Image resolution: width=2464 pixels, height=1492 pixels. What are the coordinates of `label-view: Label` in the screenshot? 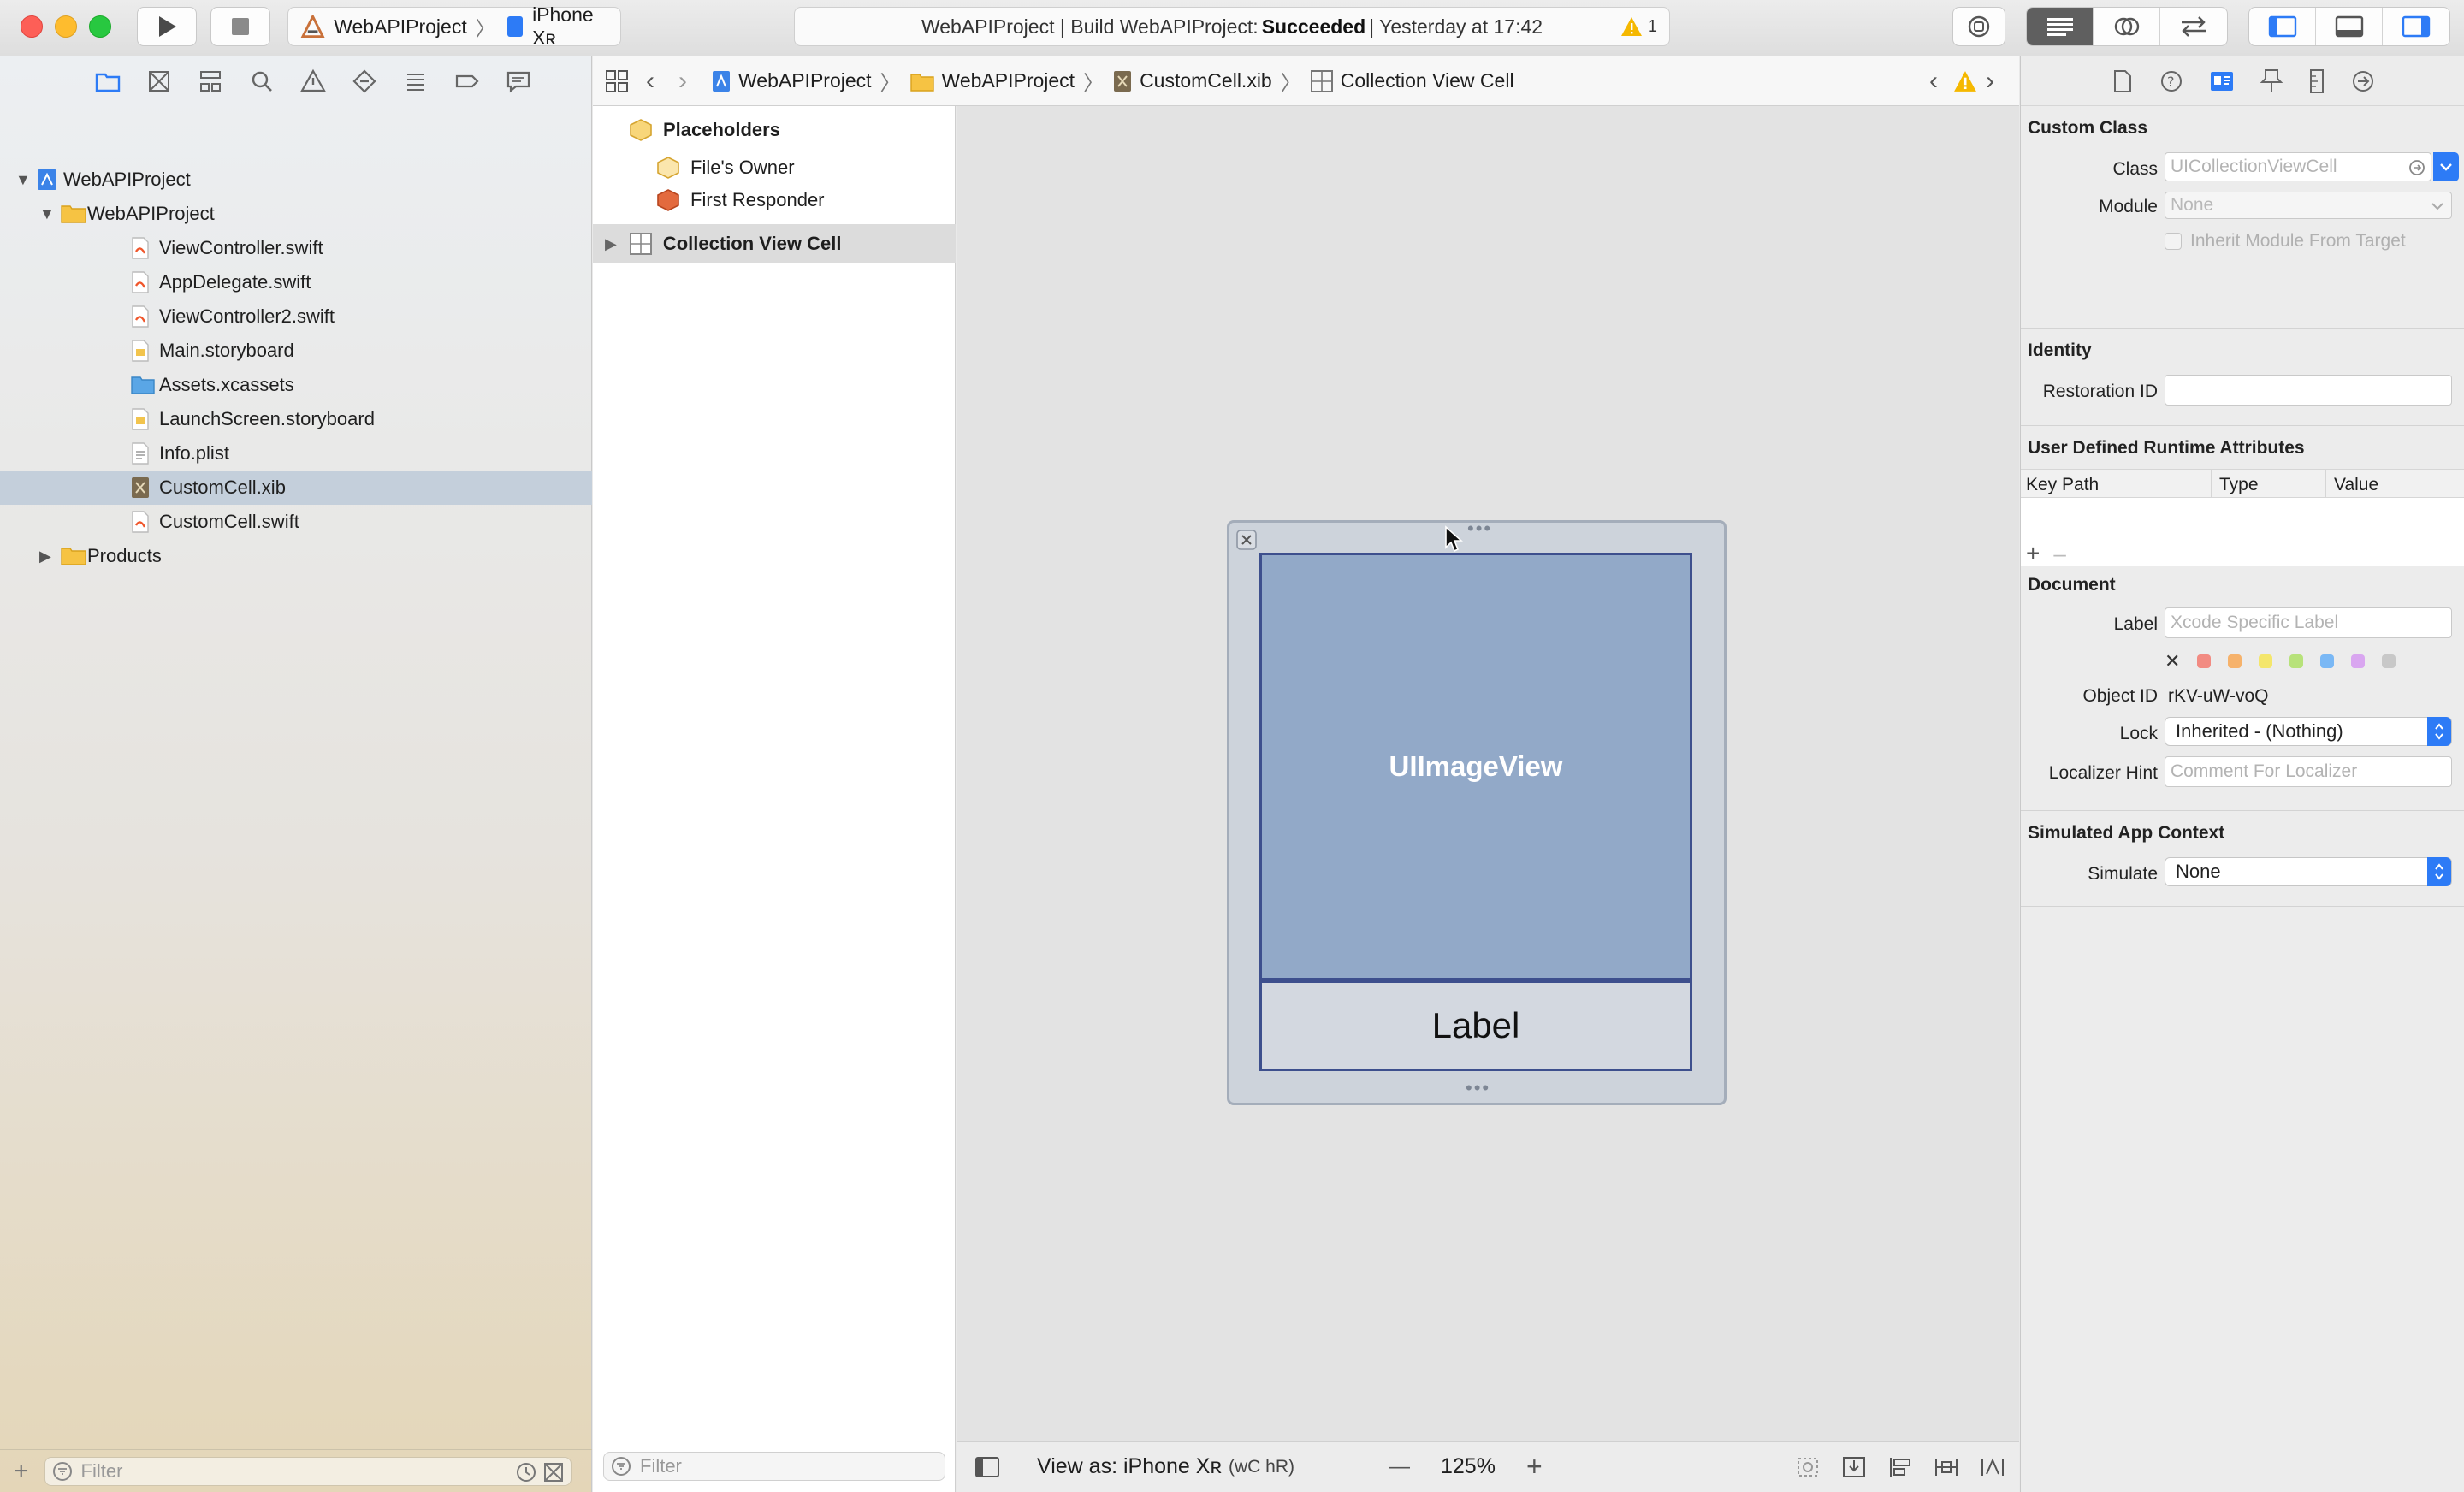 It's located at (1475, 1025).